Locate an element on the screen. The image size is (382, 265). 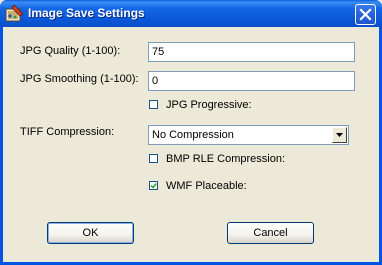
jpg-progressive-checkbox is located at coordinates (153, 104).